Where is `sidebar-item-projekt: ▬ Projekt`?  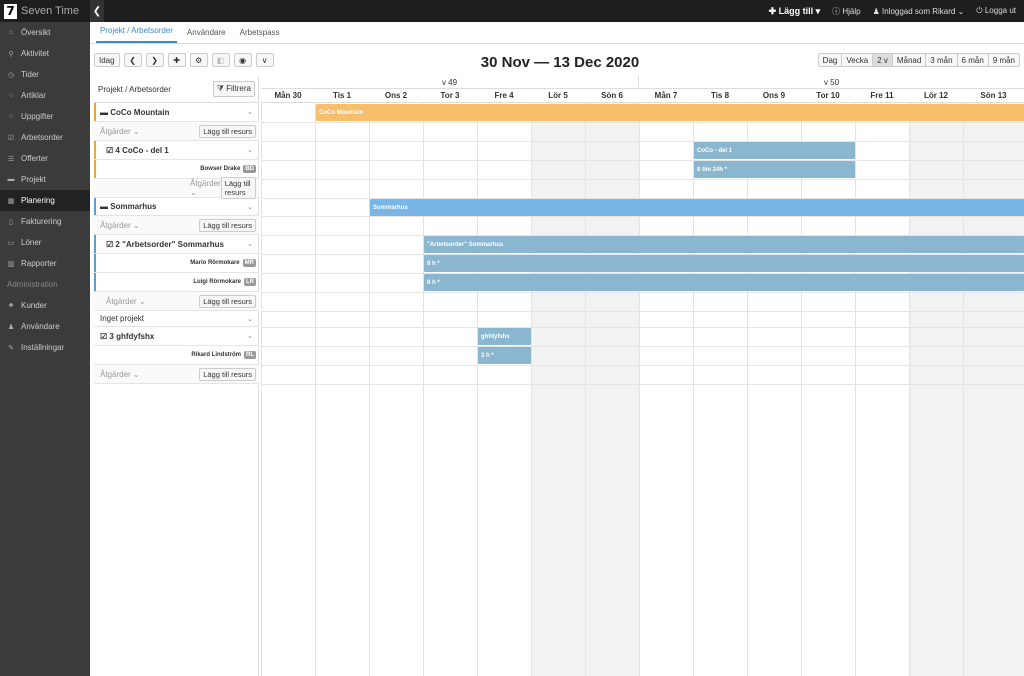
sidebar-item-projekt: ▬ Projekt is located at coordinates (45, 179).